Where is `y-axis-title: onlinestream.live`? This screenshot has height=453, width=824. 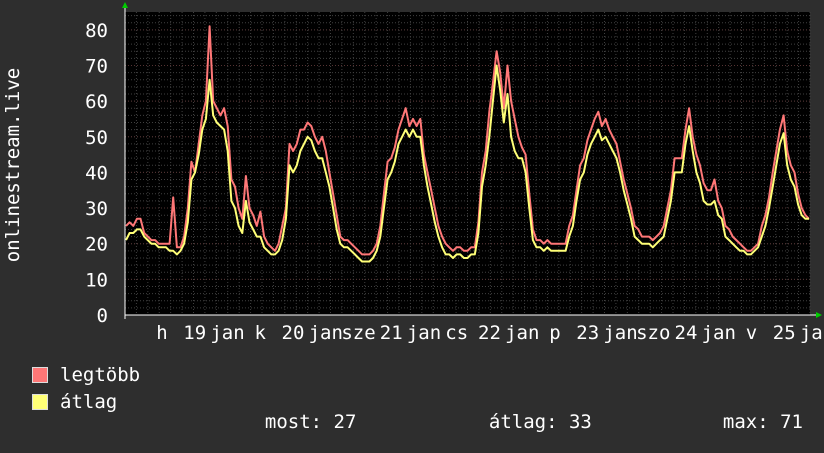
y-axis-title: onlinestream.live is located at coordinates (13, 165).